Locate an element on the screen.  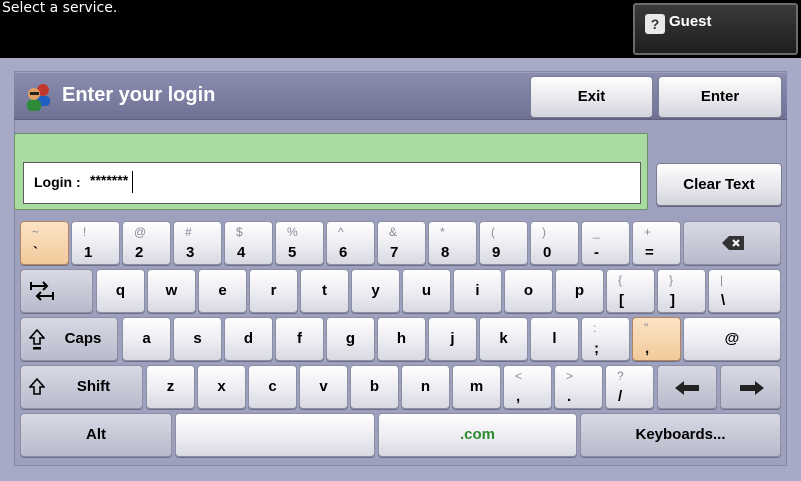
key-equals: + = is located at coordinates (656, 243).